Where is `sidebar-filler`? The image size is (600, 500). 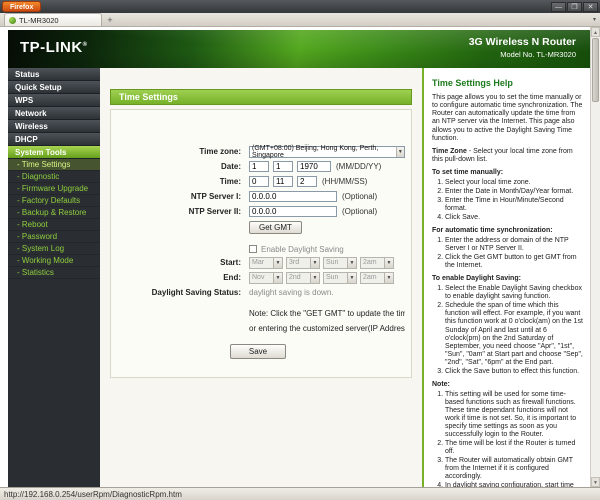
sidebar-filler is located at coordinates (54, 383).